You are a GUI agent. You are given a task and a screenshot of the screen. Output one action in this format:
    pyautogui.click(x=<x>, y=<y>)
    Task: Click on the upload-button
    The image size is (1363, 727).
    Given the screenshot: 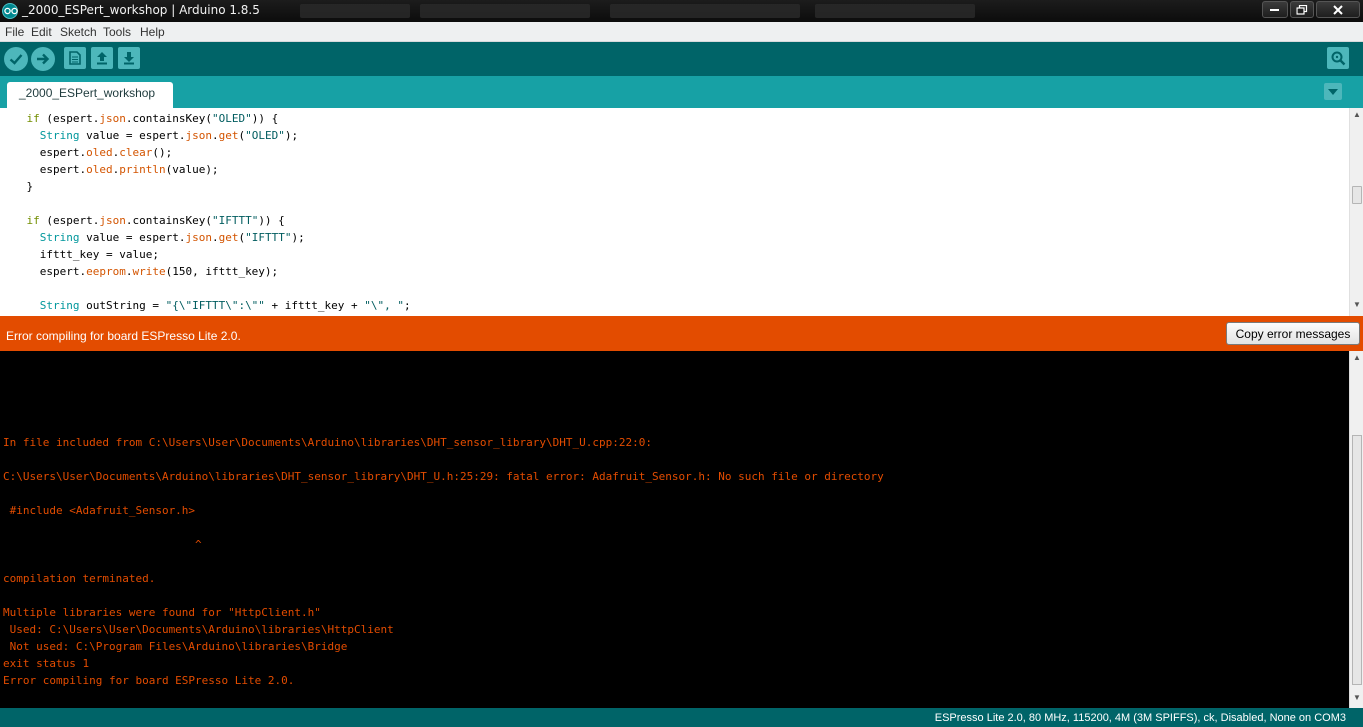 What is the action you would take?
    pyautogui.click(x=43, y=59)
    